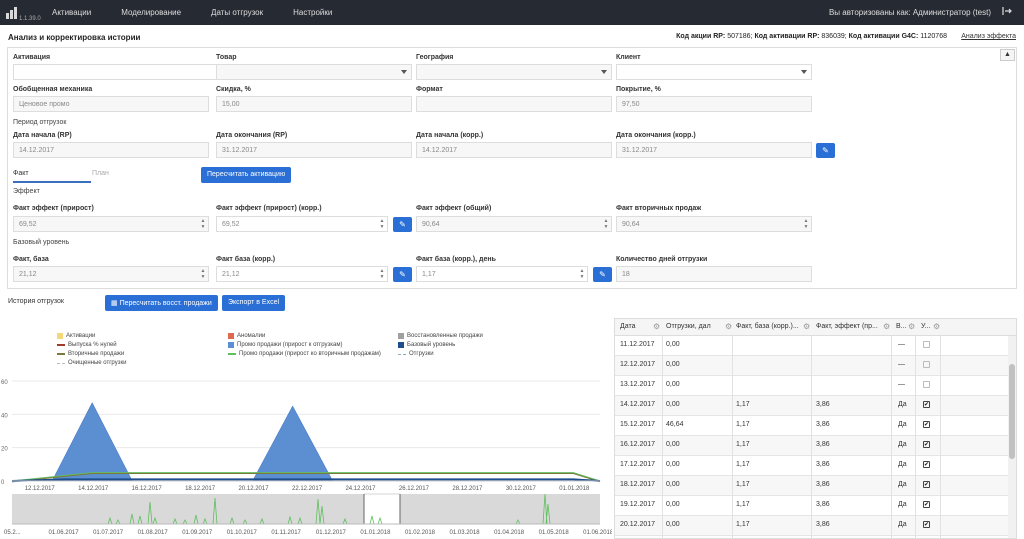  What do you see at coordinates (231, 224) in the screenshot?
I see `fact-effect-corr-value: 69,52` at bounding box center [231, 224].